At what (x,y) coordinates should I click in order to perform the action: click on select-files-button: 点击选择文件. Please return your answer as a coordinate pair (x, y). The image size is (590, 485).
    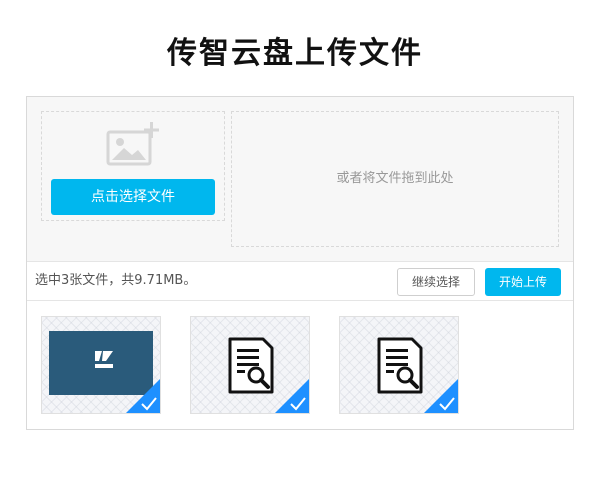
    Looking at the image, I should click on (133, 197).